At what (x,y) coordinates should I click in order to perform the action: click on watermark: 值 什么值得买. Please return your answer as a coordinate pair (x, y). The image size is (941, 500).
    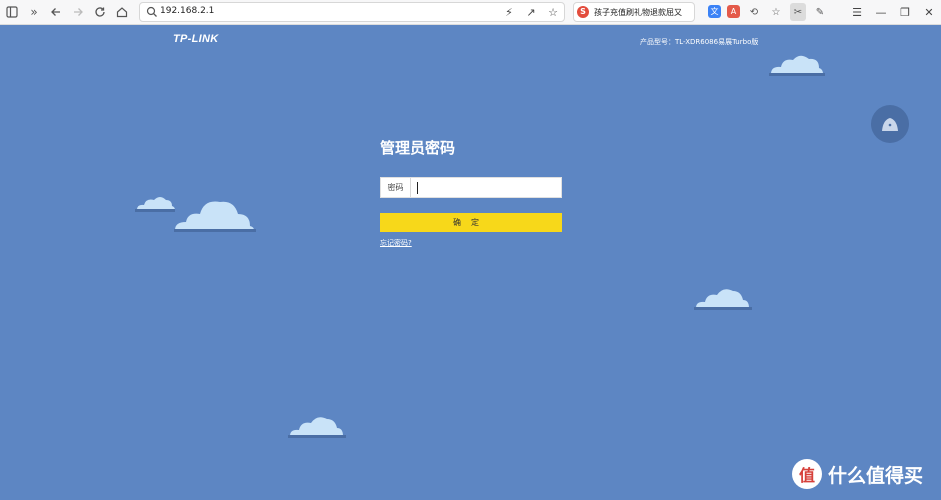
    Looking at the image, I should click on (857, 474).